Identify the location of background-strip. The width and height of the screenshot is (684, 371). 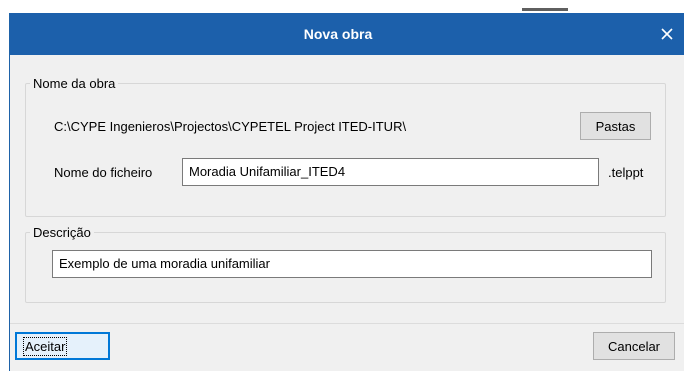
(342, 6).